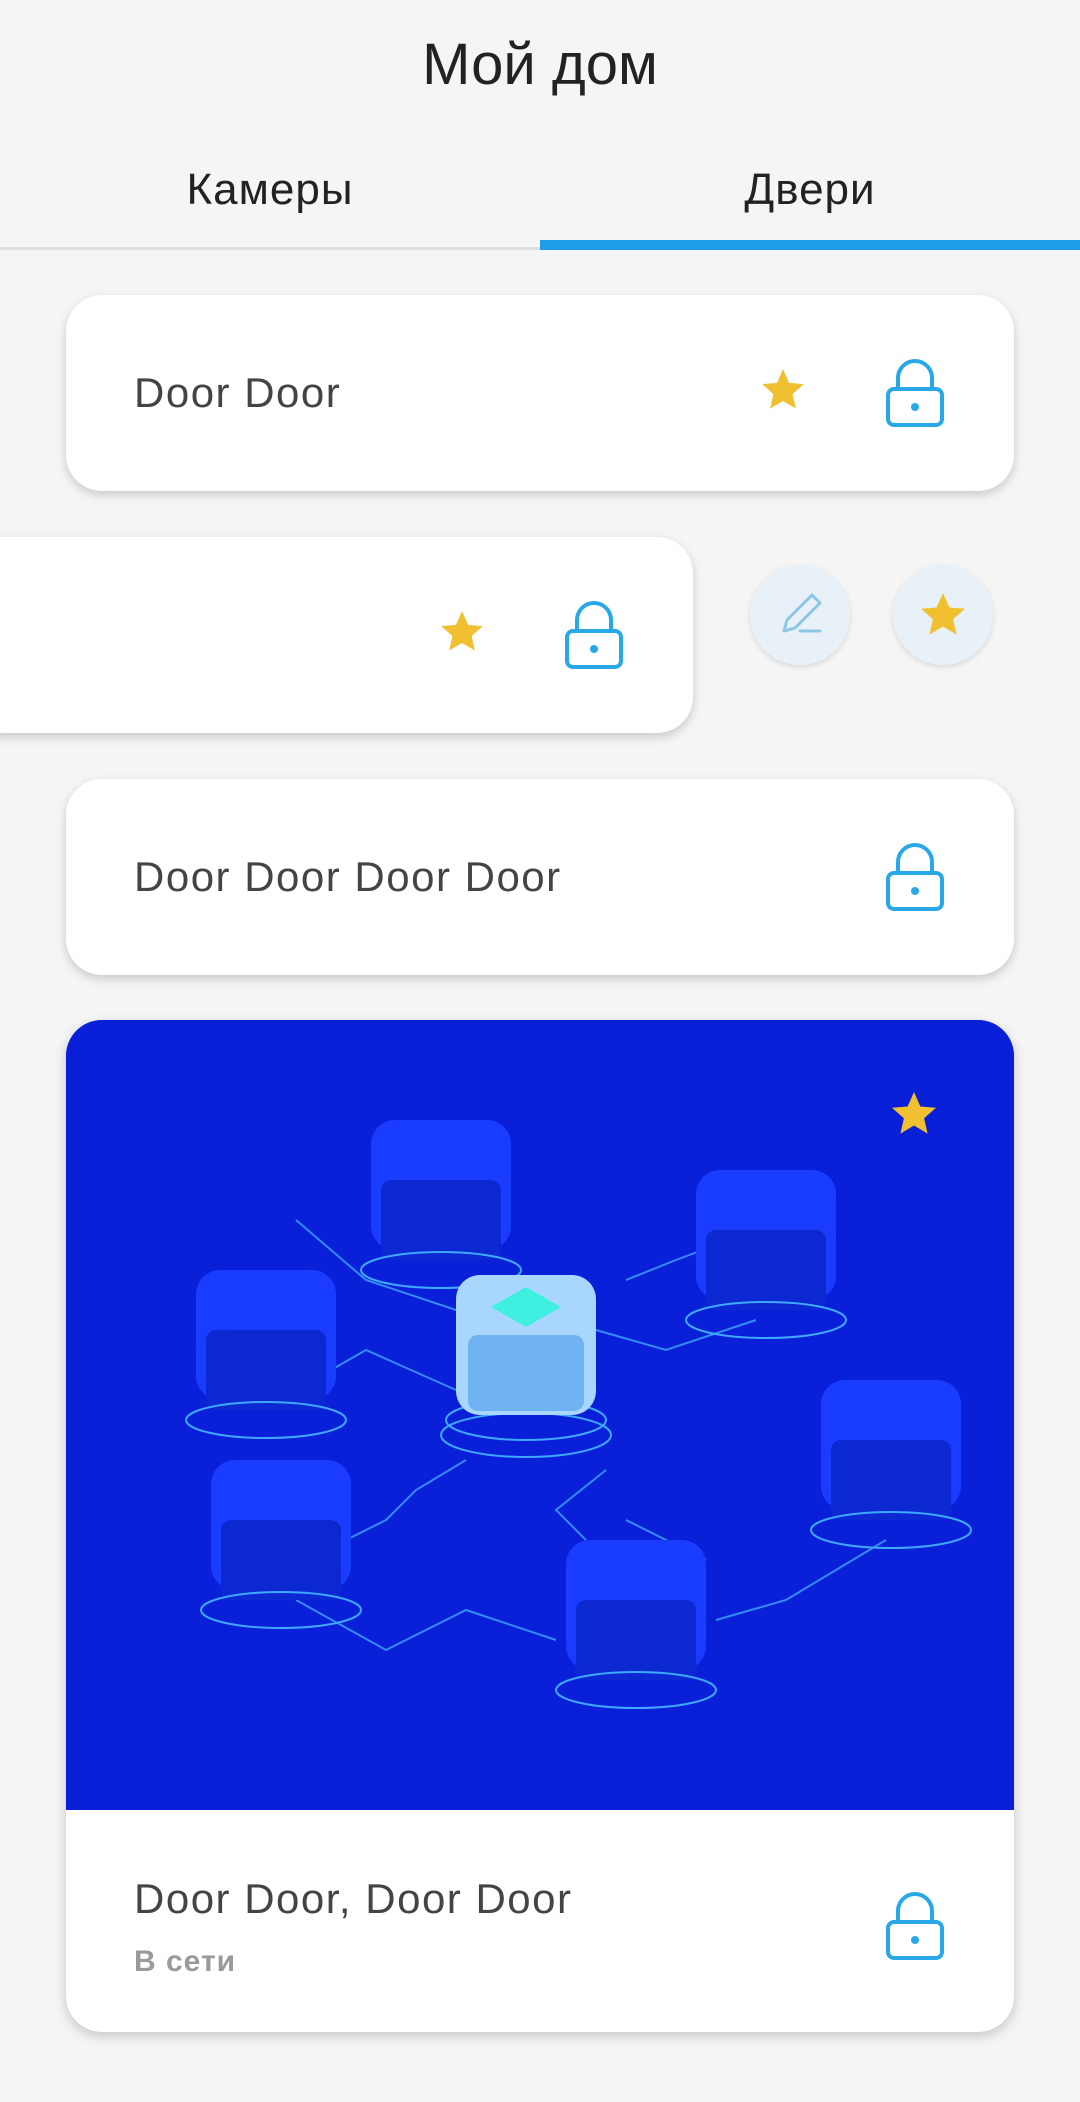  I want to click on tab-bar: Камеры Двери, so click(540, 200).